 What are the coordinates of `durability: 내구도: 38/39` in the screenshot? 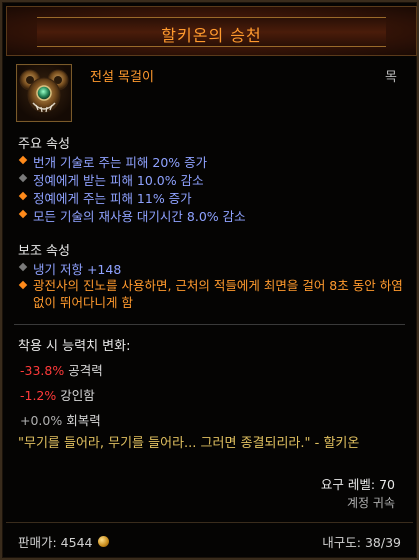 It's located at (361, 542).